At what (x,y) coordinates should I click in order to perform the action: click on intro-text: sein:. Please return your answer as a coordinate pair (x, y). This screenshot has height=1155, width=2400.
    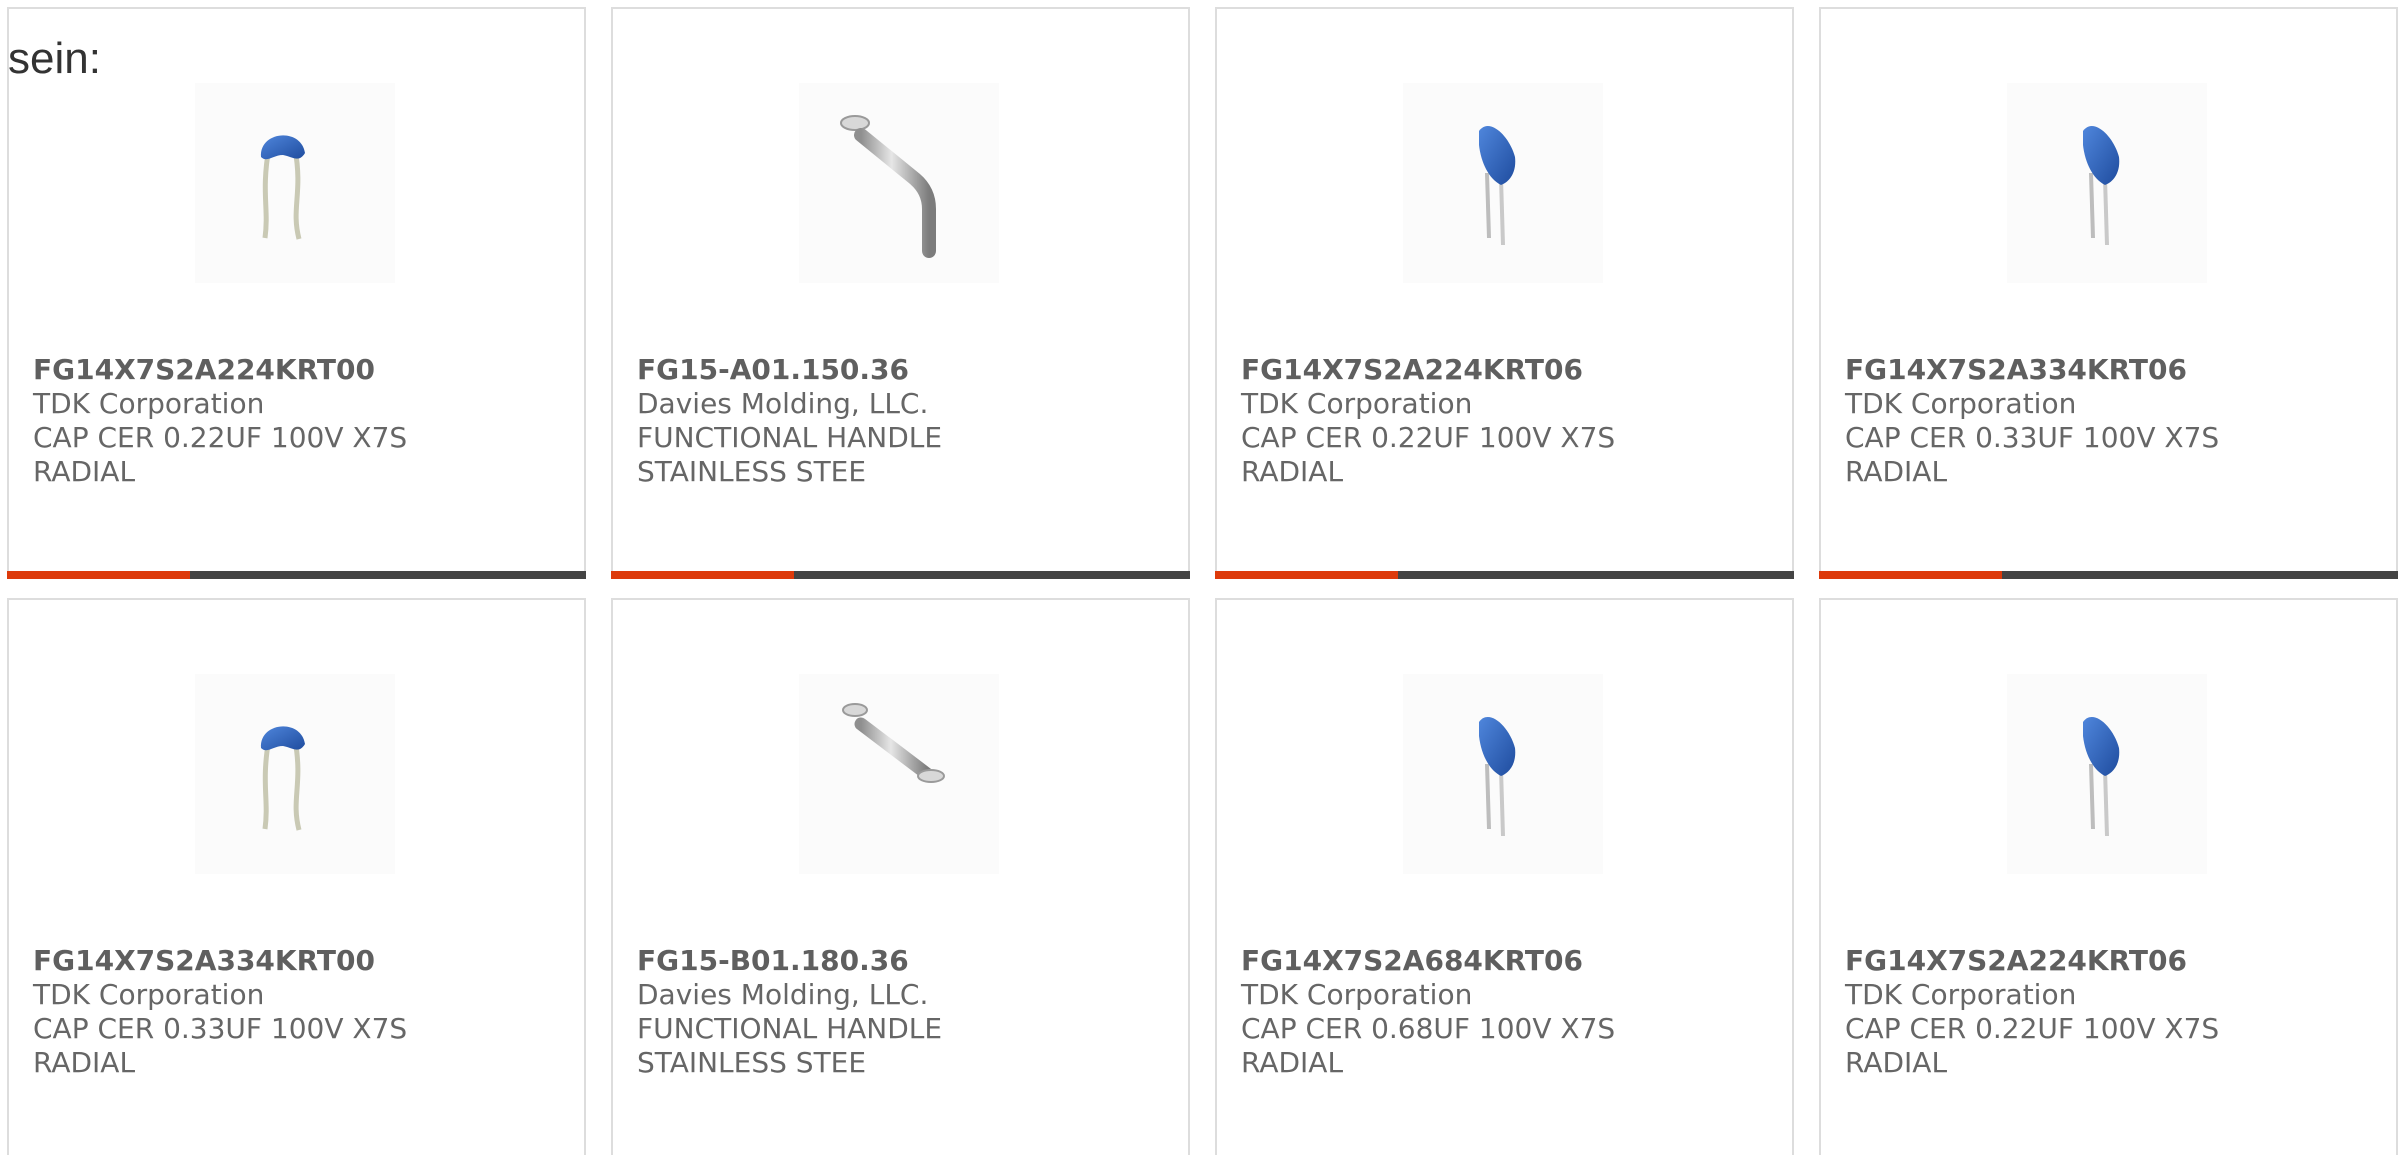
    Looking at the image, I should click on (54, 58).